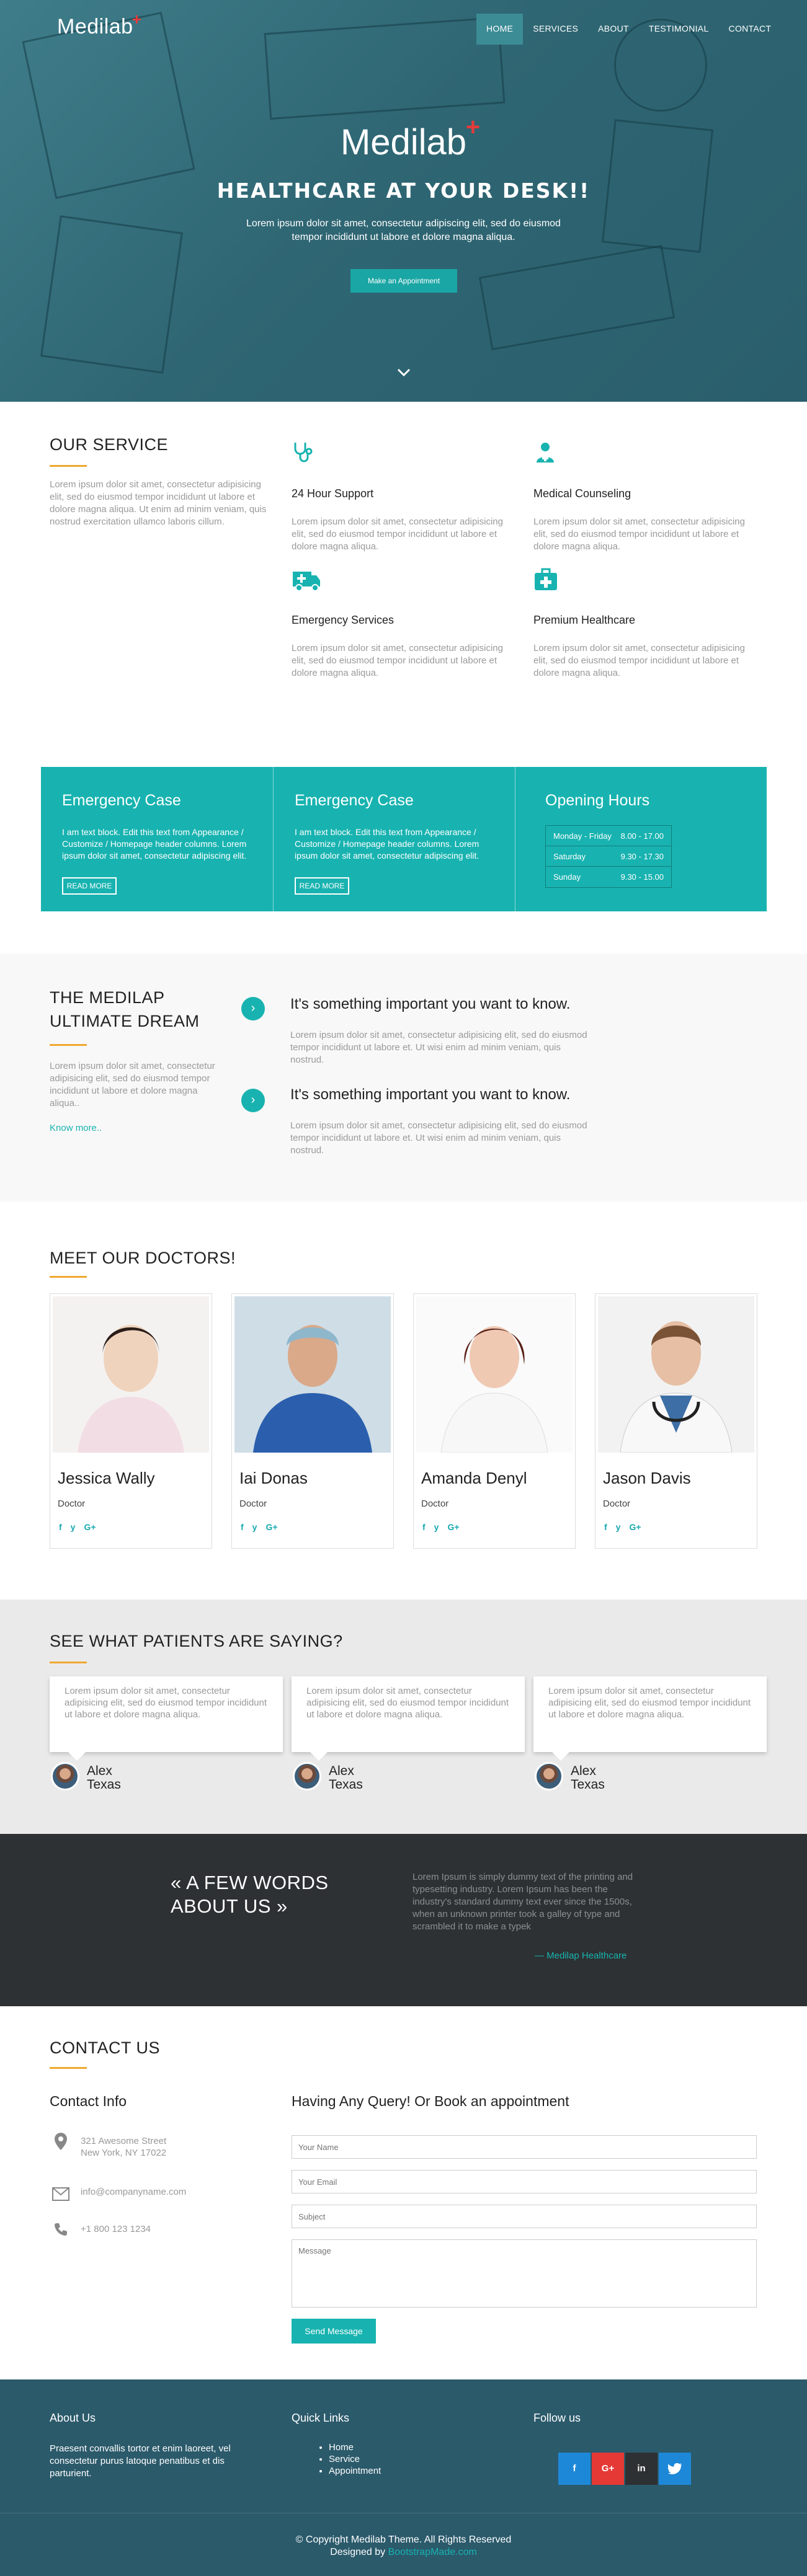 This screenshot has height=2576, width=807. I want to click on linkedin-icon: in, so click(641, 2469).